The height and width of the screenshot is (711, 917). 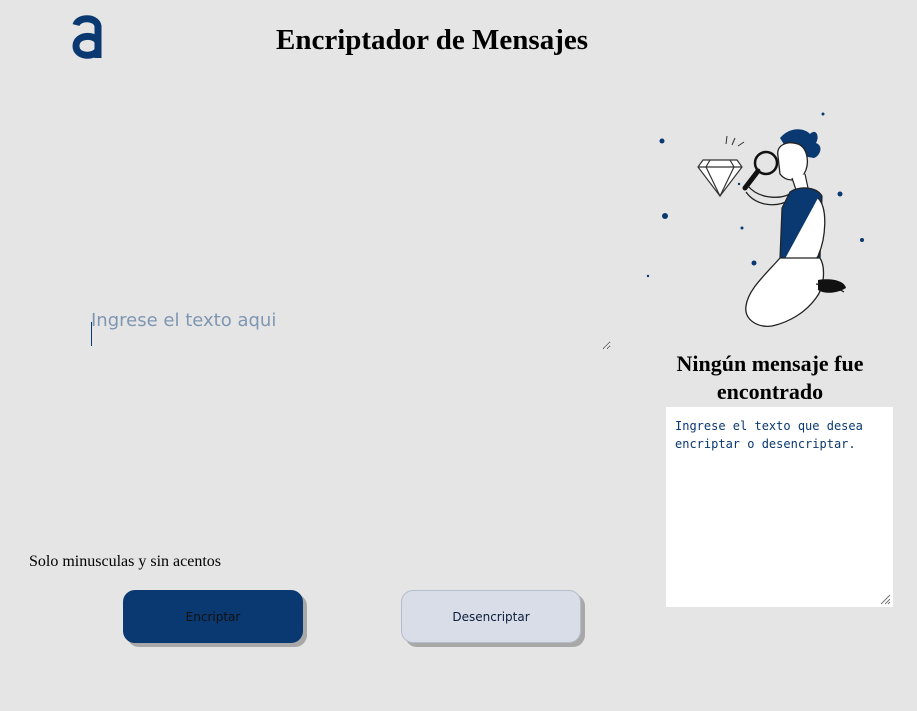 What do you see at coordinates (87, 37) in the screenshot?
I see `logo-icon` at bounding box center [87, 37].